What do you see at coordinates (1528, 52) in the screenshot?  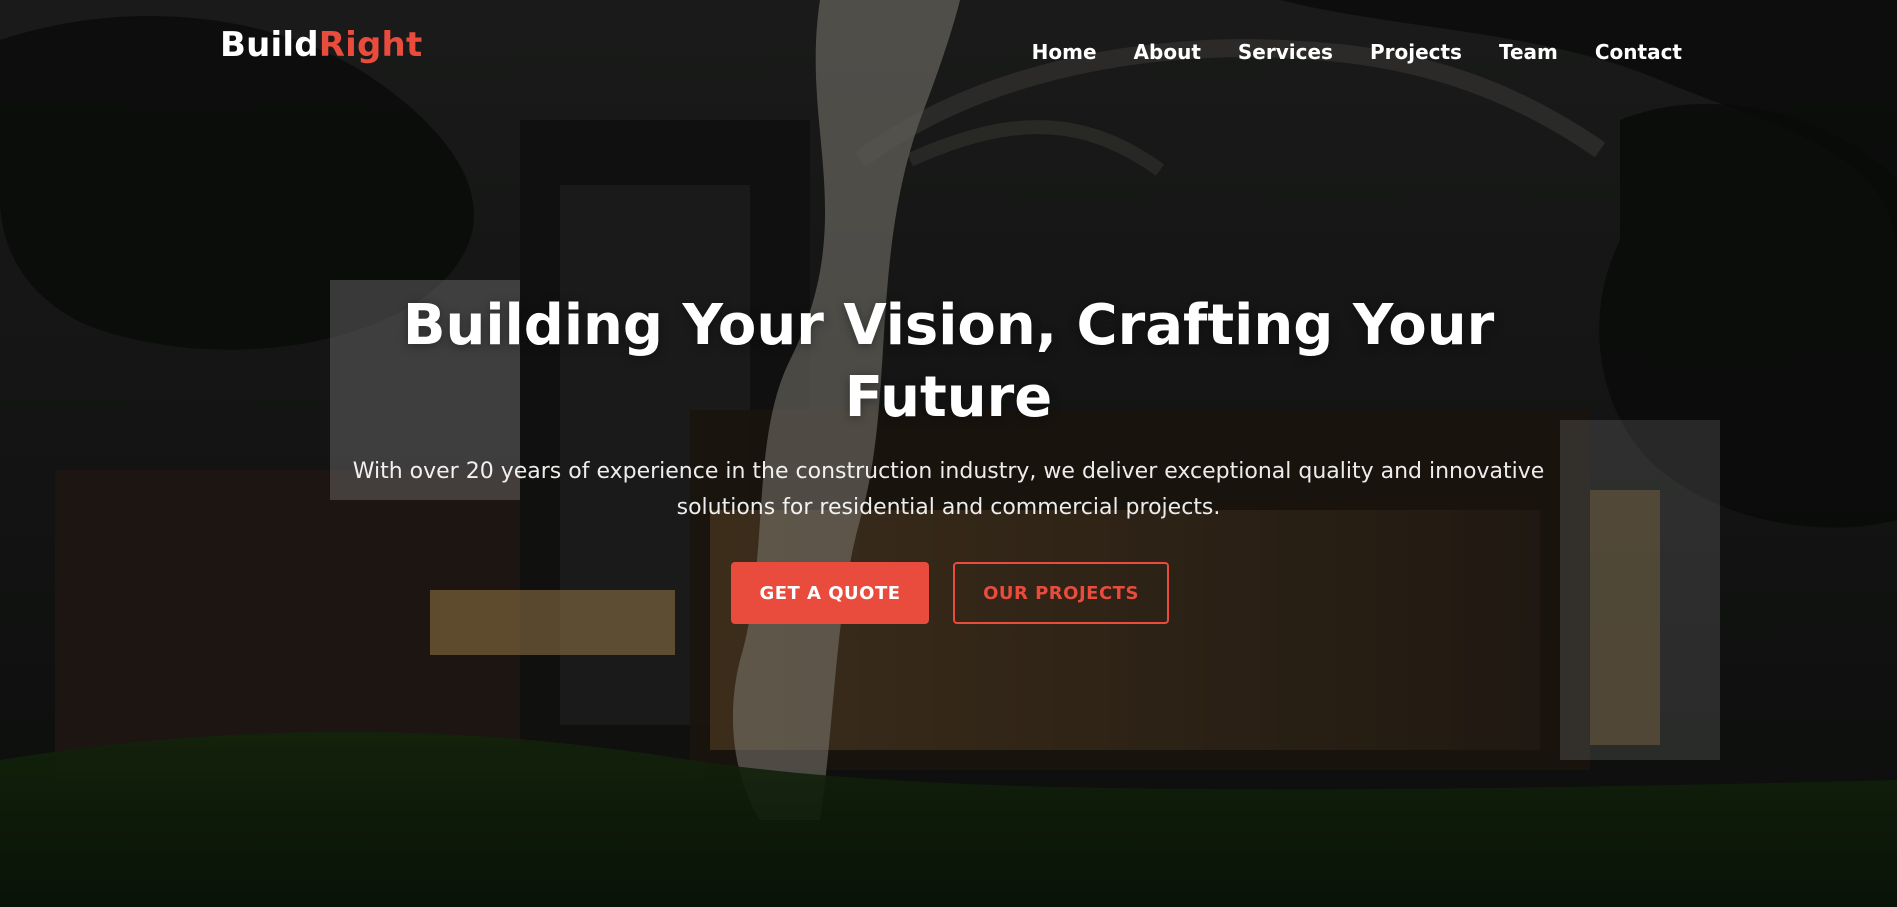 I see `nav-link-team: Team` at bounding box center [1528, 52].